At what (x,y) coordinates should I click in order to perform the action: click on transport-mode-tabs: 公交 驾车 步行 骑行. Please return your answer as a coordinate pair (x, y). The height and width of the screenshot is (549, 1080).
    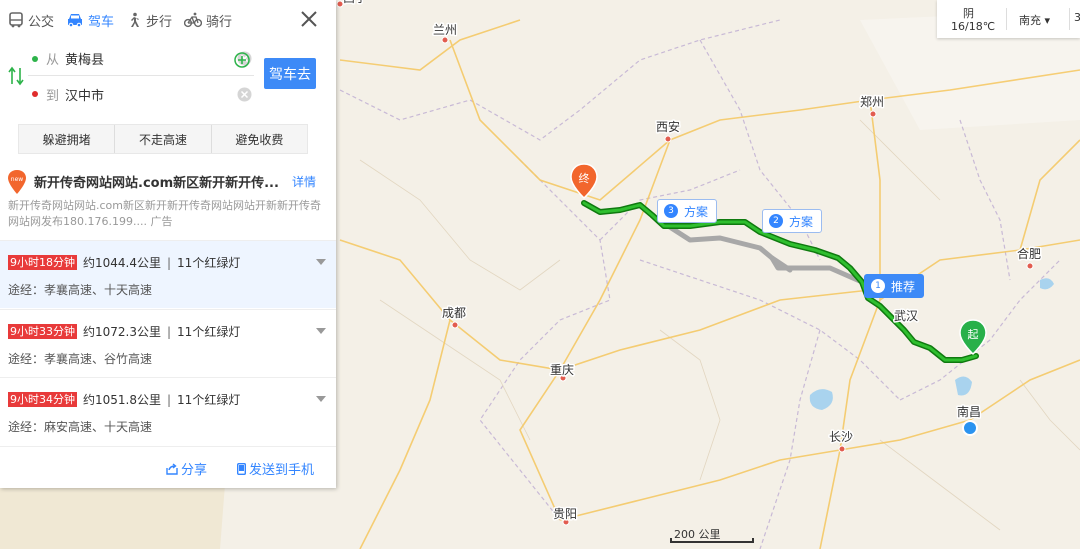
    Looking at the image, I should click on (168, 20).